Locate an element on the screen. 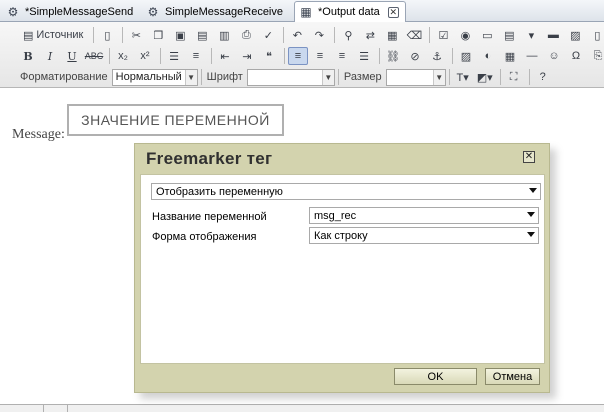 This screenshot has height=412, width=604. status-bar is located at coordinates (302, 408).